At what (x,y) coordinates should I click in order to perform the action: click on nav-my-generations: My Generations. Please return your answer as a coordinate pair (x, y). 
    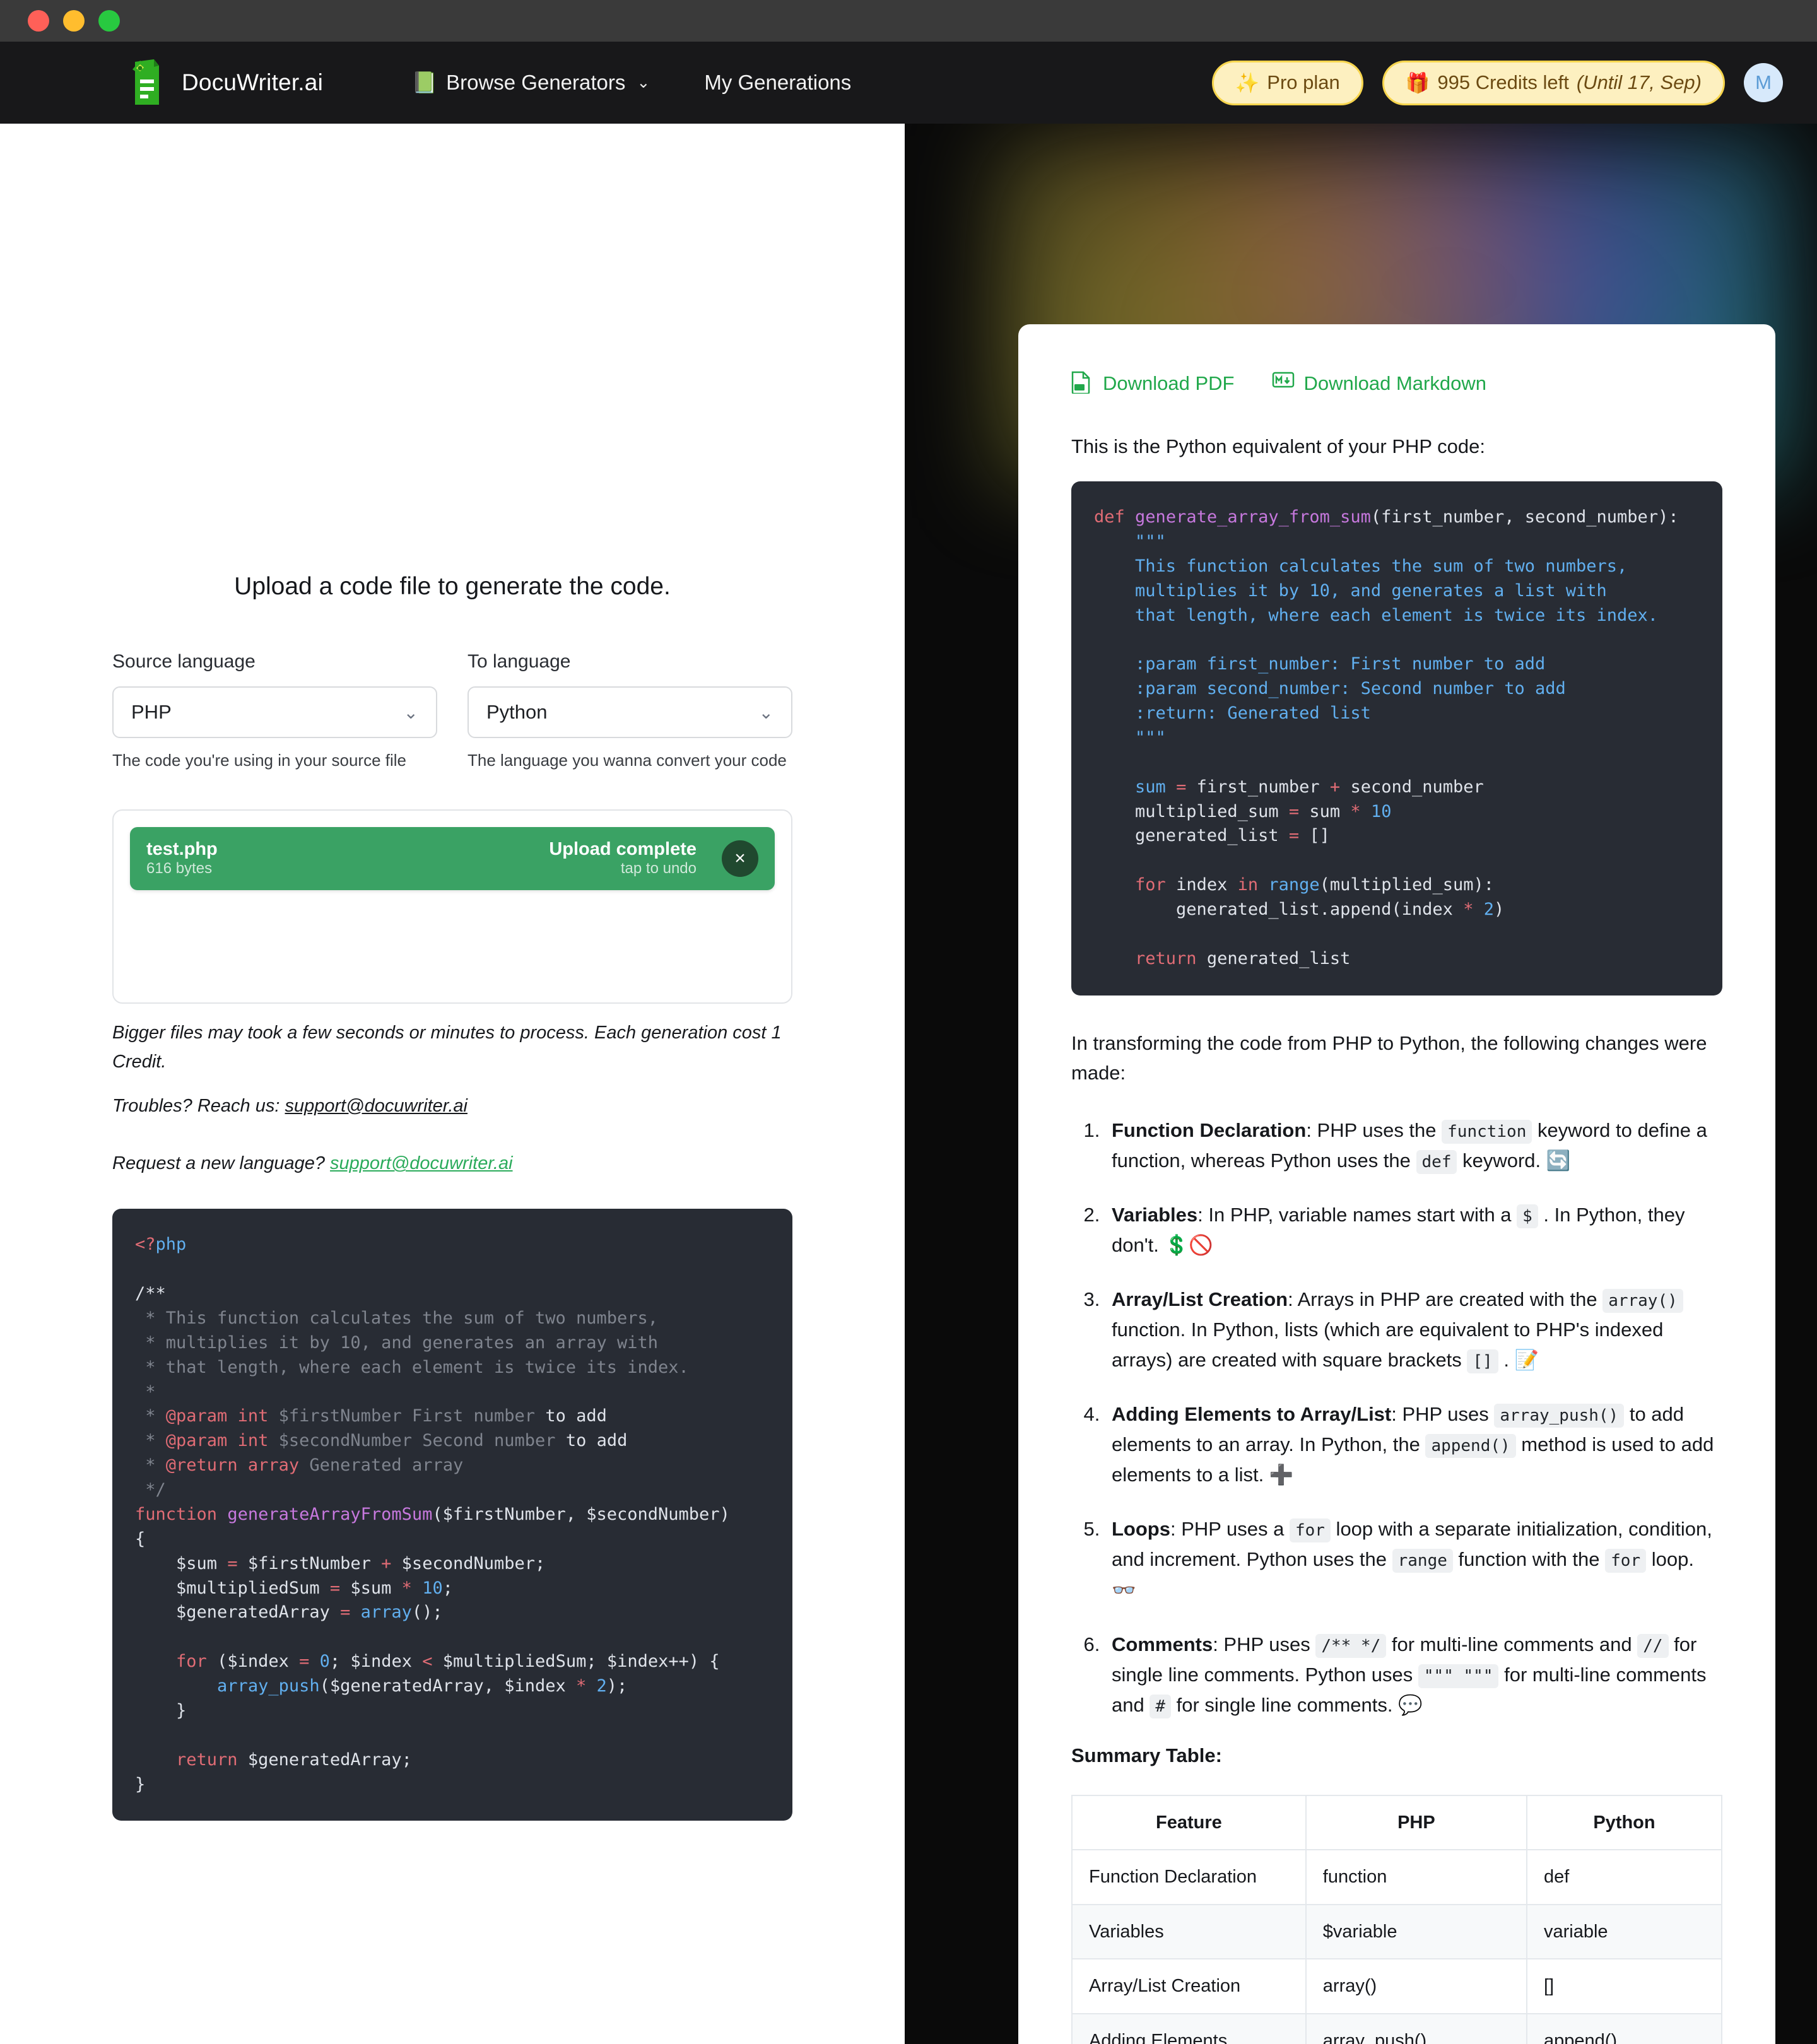
    Looking at the image, I should click on (778, 83).